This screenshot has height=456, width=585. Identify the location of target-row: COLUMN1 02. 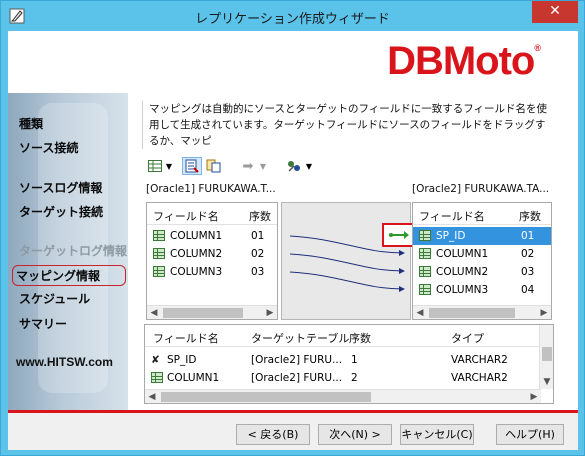
(482, 254).